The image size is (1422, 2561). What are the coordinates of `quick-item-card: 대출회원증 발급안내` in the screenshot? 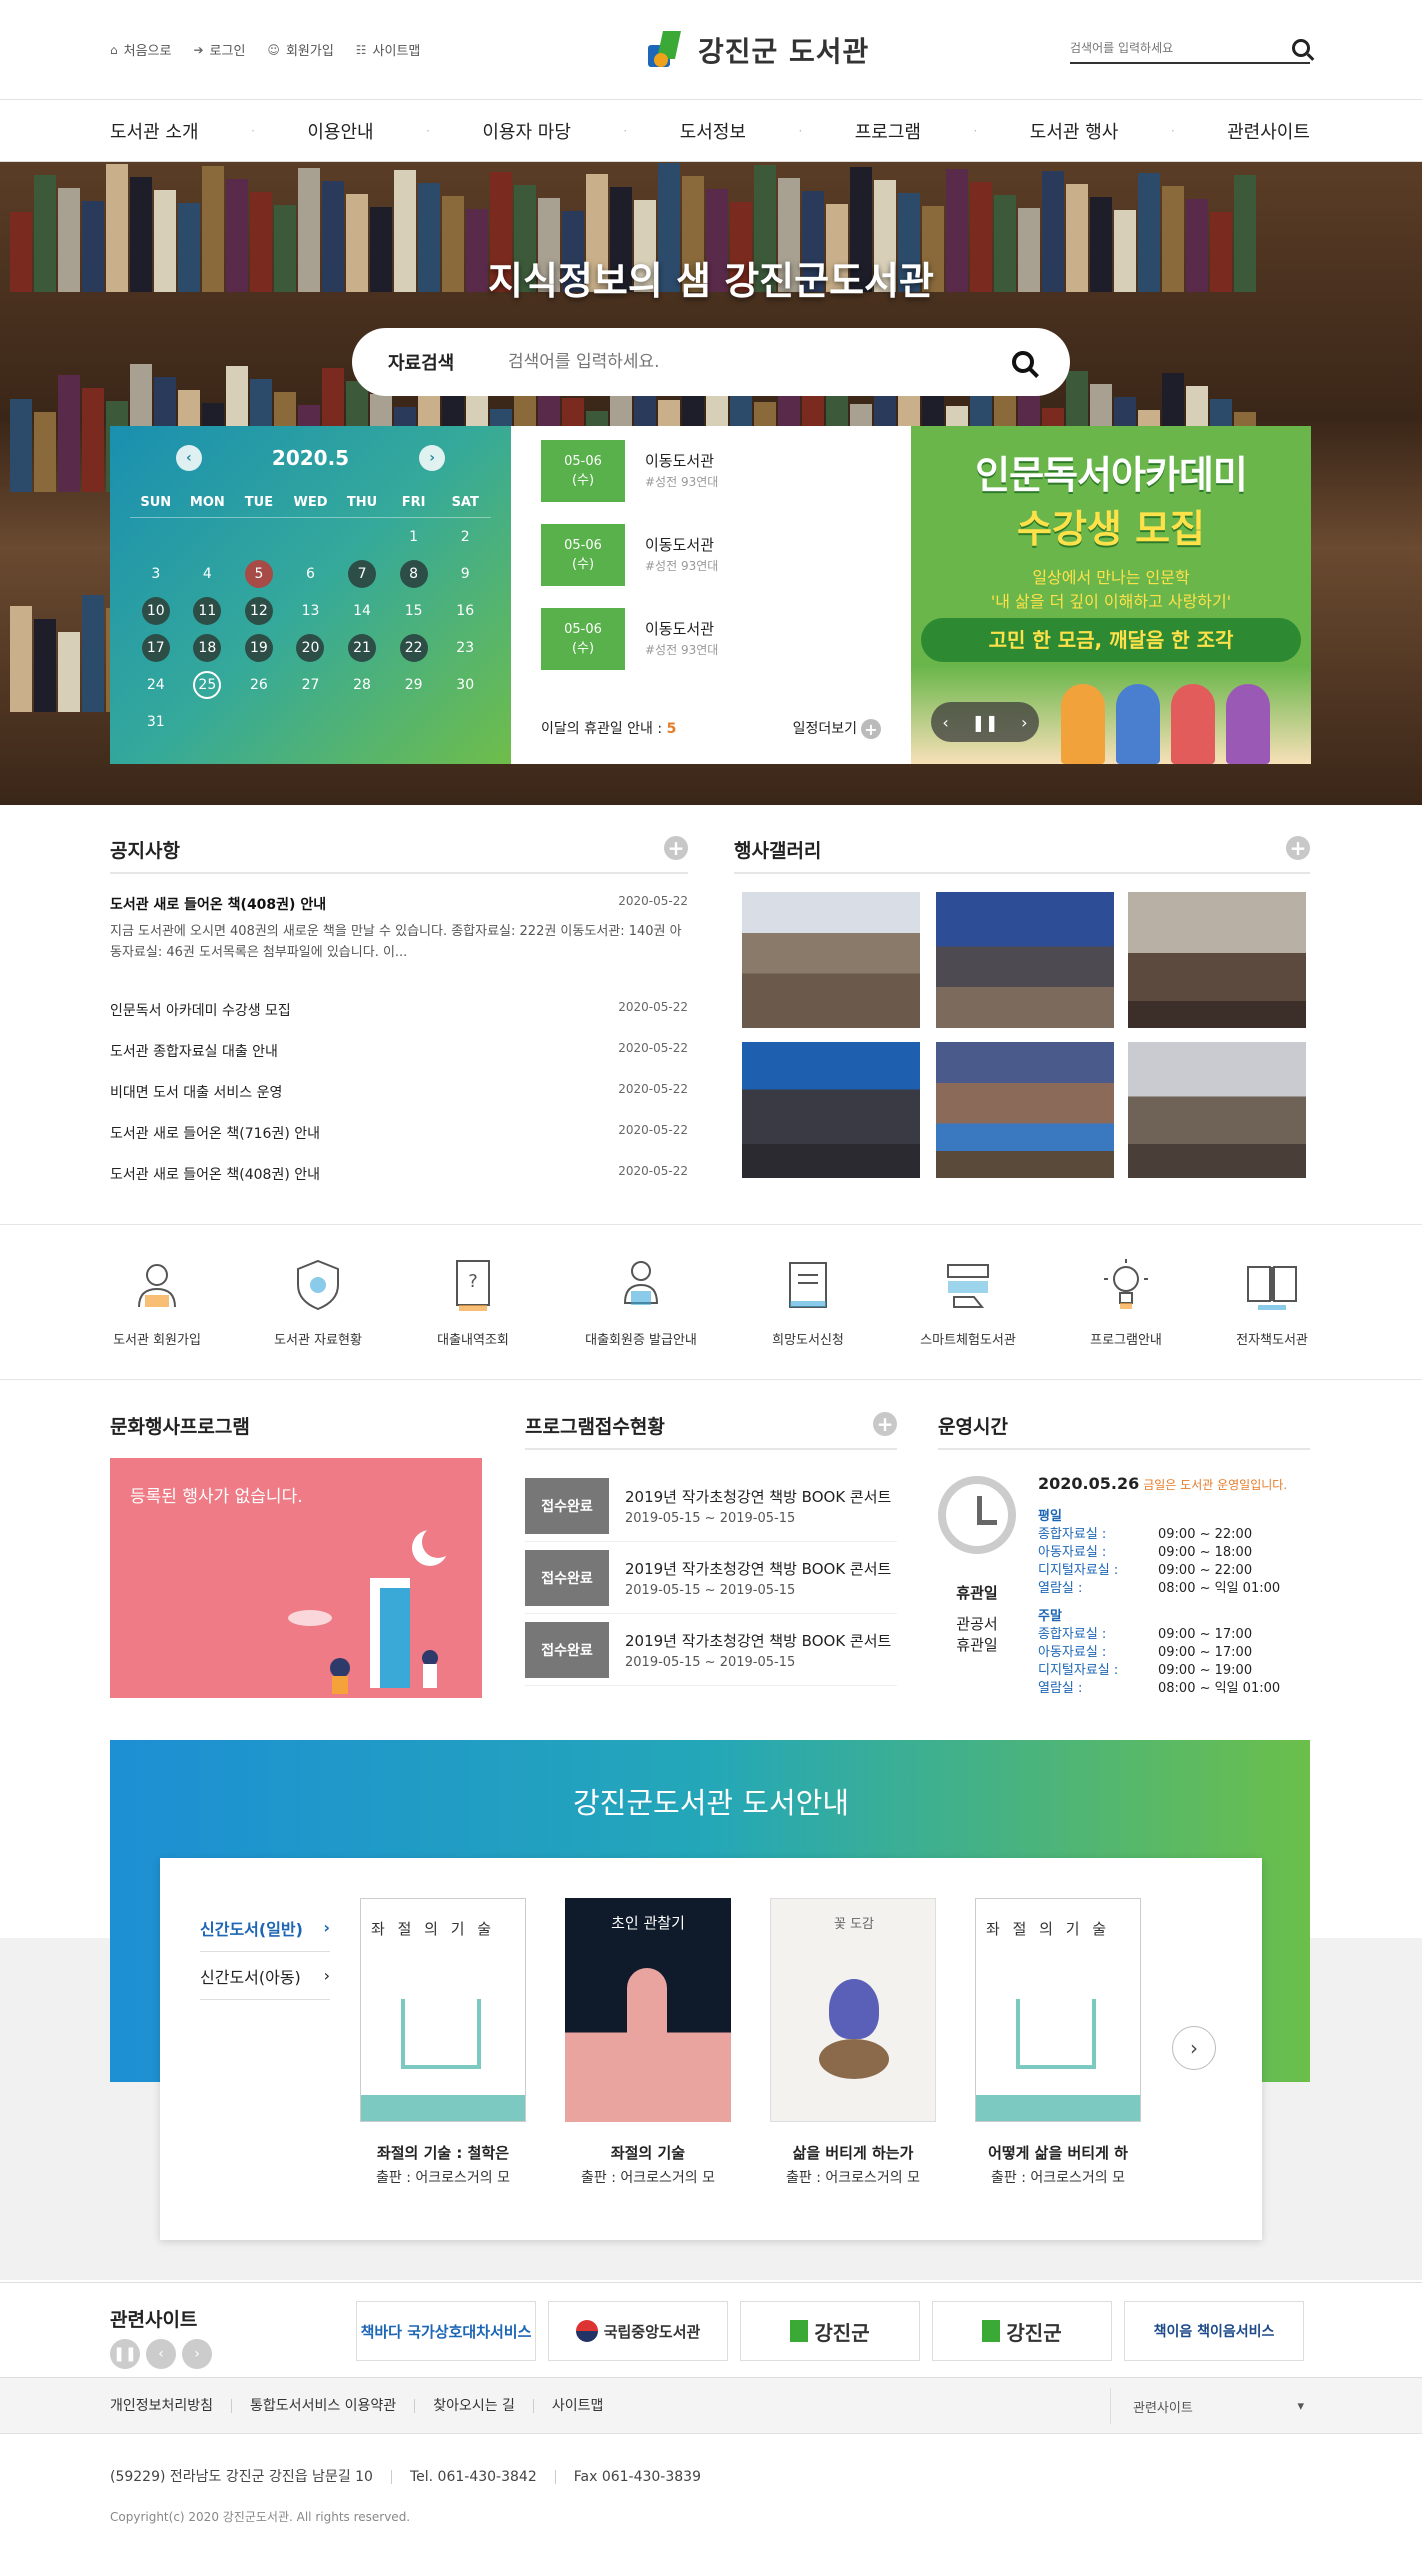 It's located at (641, 1301).